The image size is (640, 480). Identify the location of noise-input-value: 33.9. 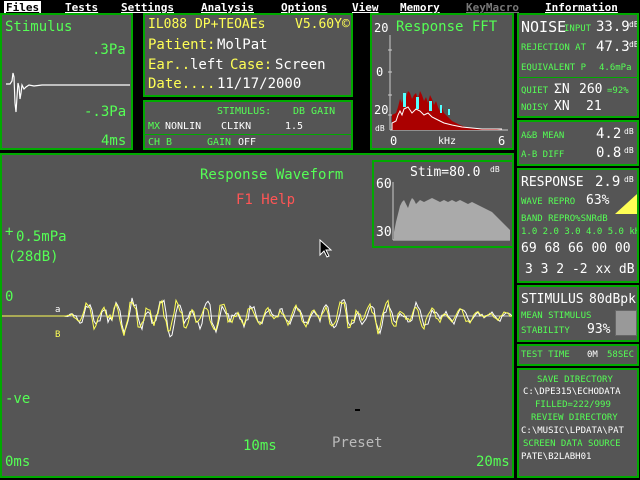
(613, 27).